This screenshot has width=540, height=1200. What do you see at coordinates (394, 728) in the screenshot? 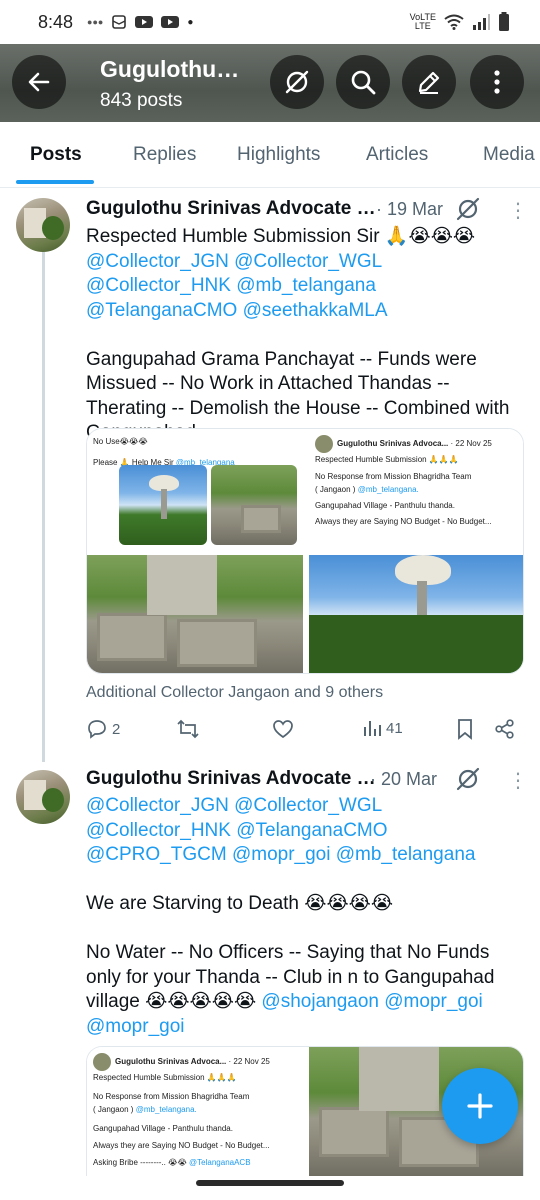
I see `view-count: 41` at bounding box center [394, 728].